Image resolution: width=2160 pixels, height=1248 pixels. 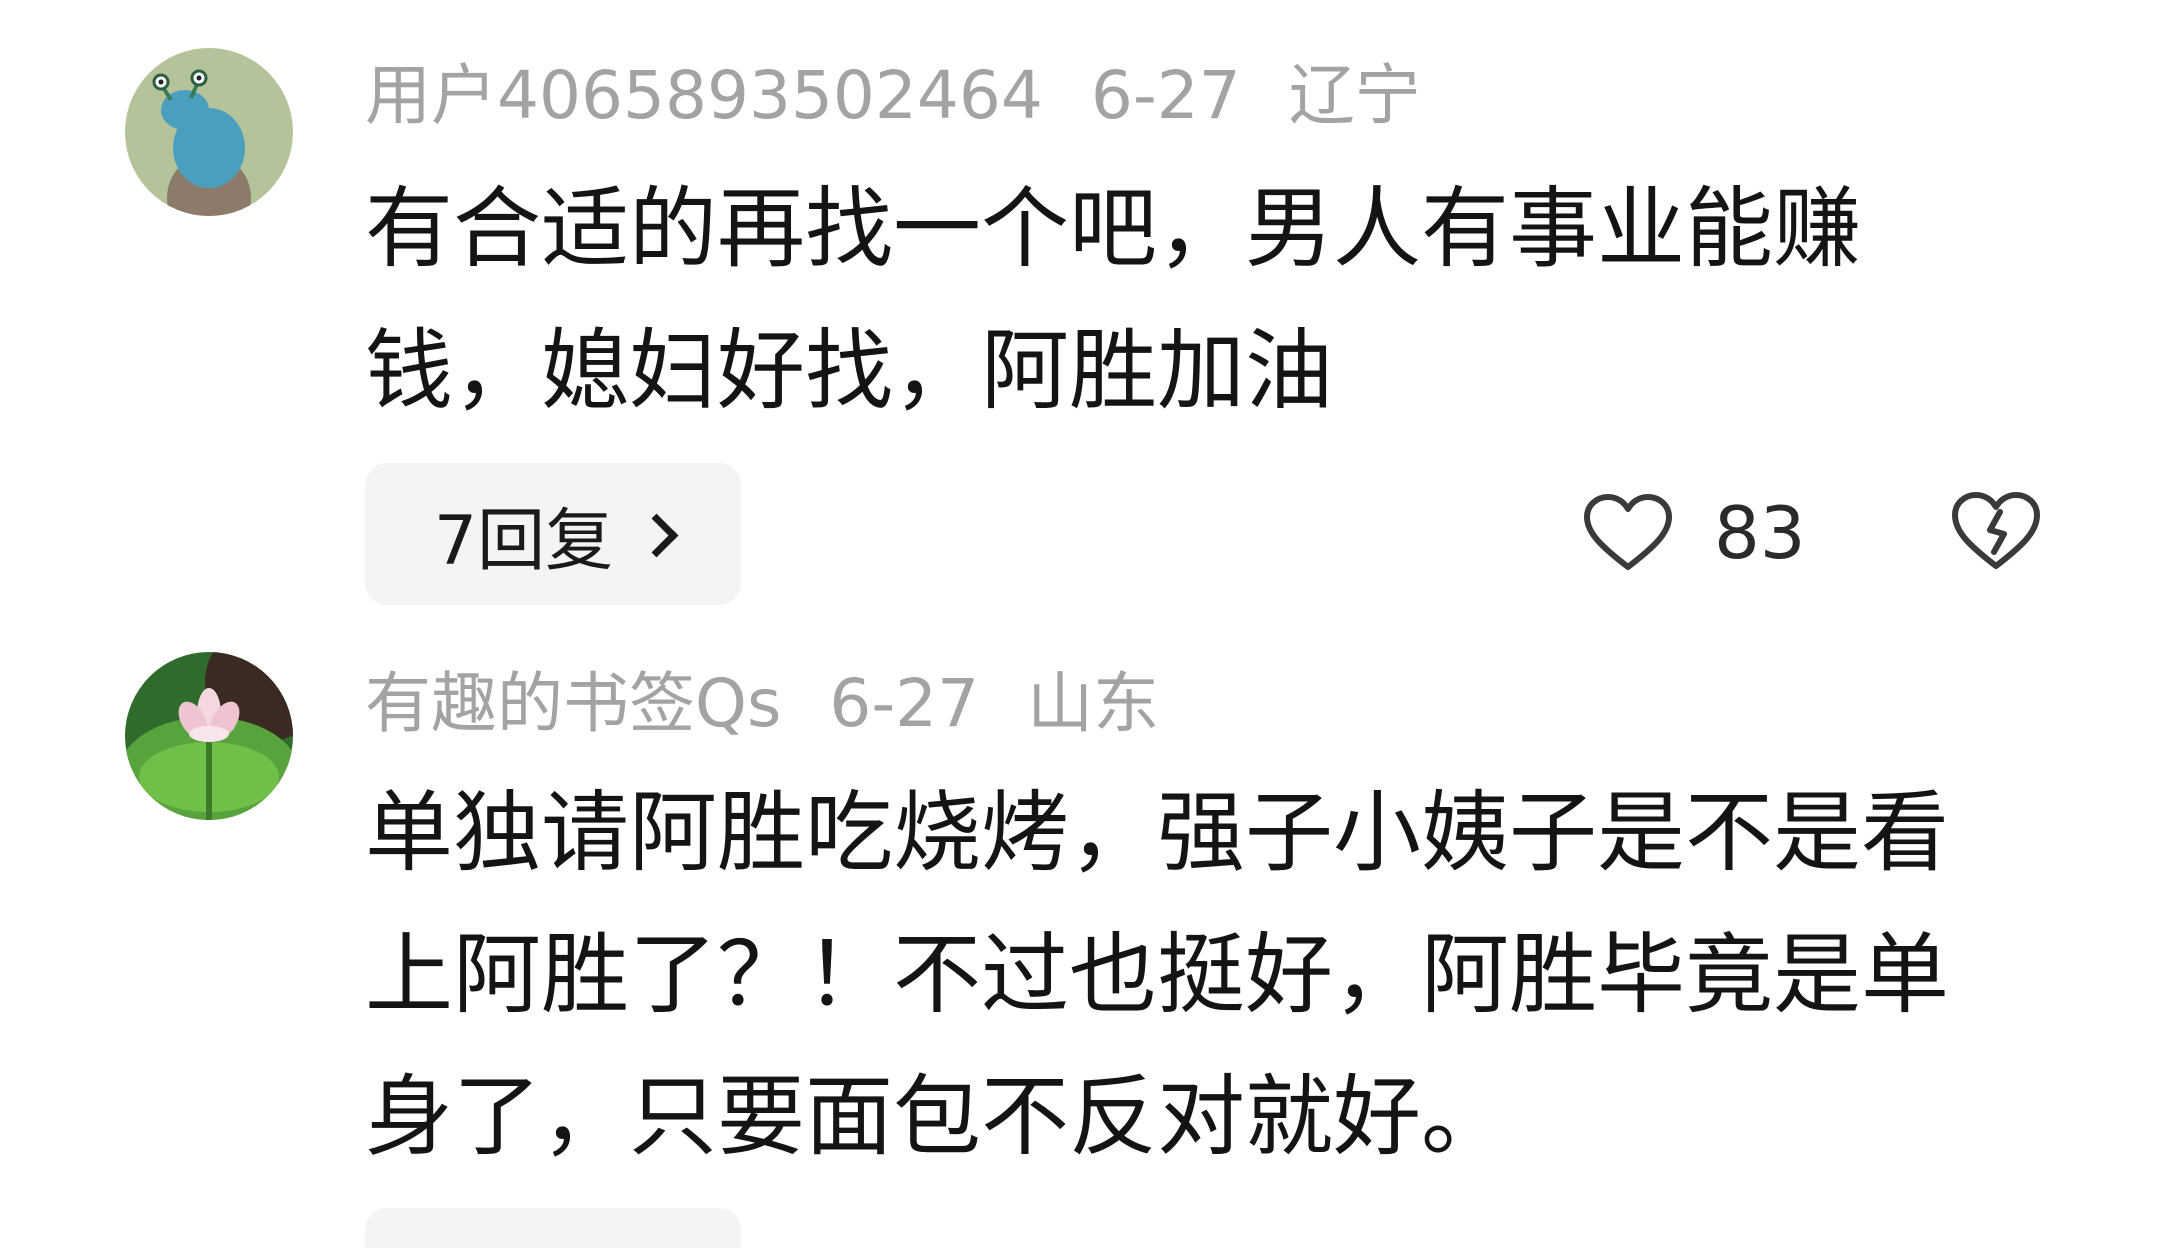 I want to click on comment-meta: 有趣的书签Qs 6-27 山东, so click(x=786, y=704).